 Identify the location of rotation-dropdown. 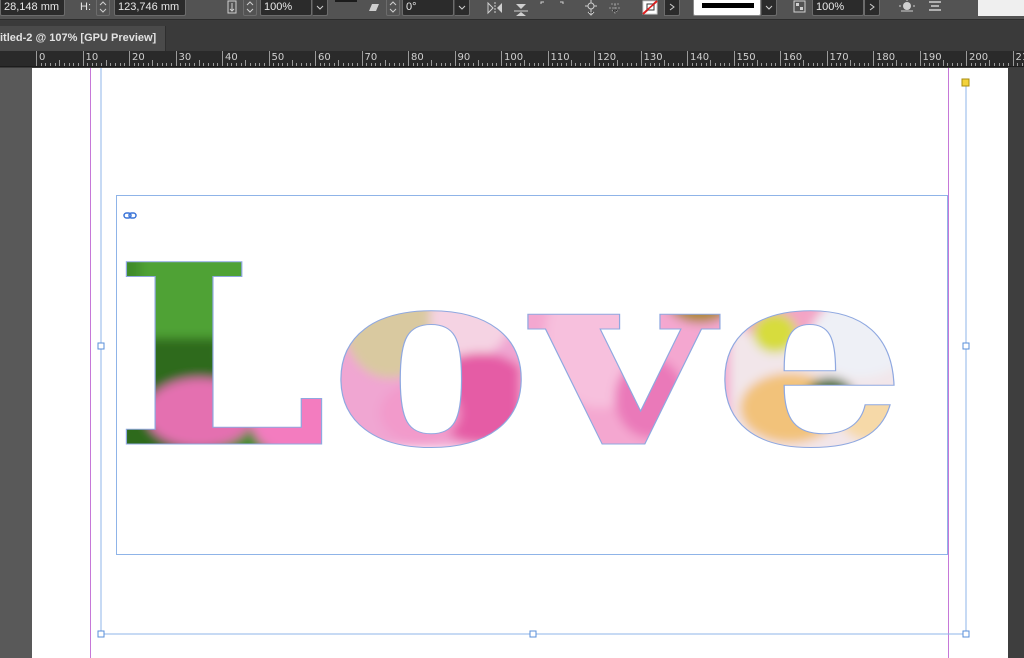
(462, 8).